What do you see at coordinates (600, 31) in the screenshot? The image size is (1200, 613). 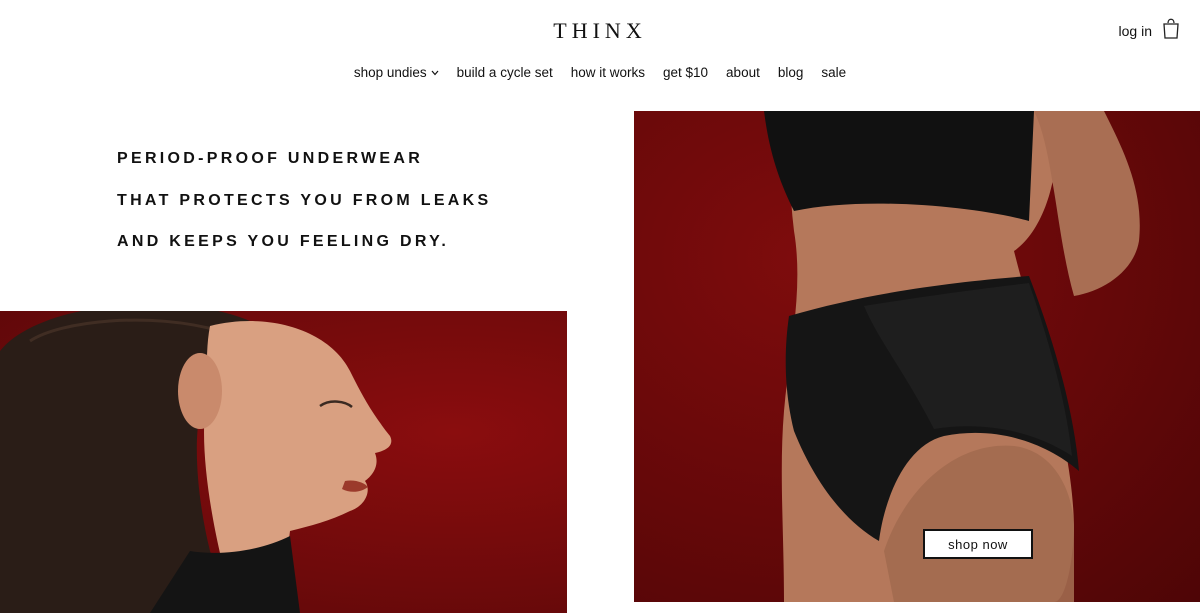 I see `brand-logo: THINX` at bounding box center [600, 31].